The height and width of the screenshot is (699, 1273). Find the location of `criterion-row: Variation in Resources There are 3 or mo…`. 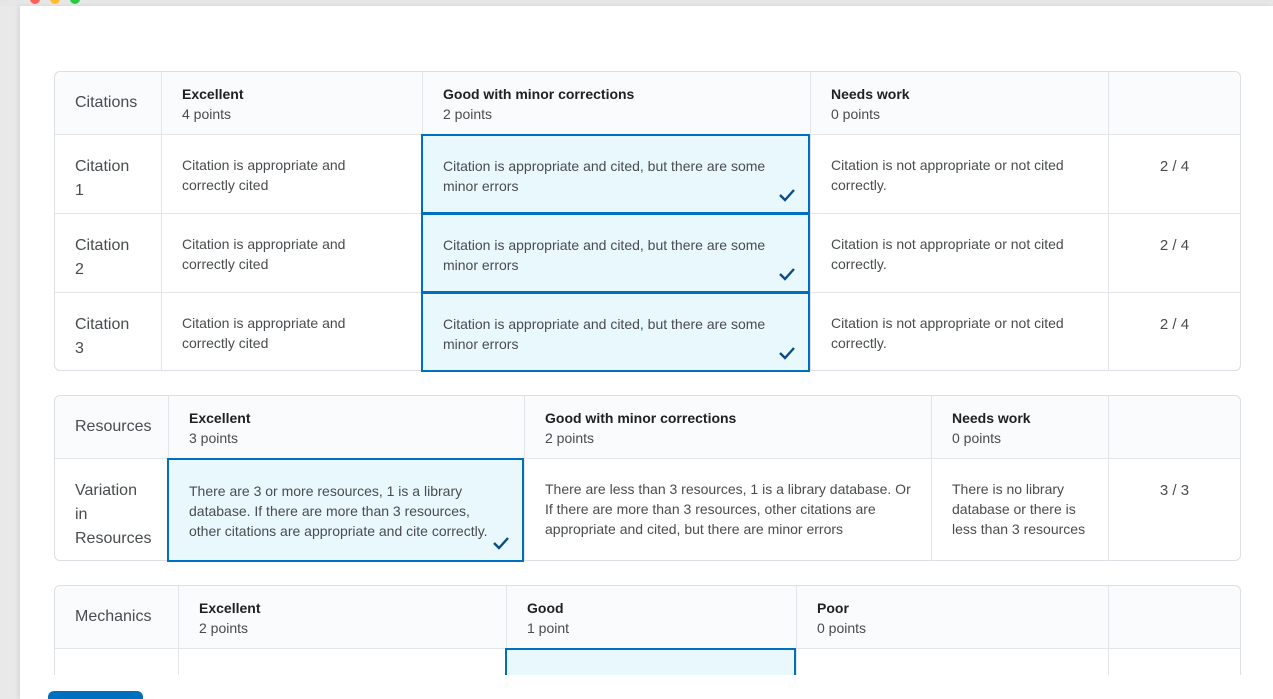

criterion-row: Variation in Resources There are 3 or mo… is located at coordinates (647, 510).